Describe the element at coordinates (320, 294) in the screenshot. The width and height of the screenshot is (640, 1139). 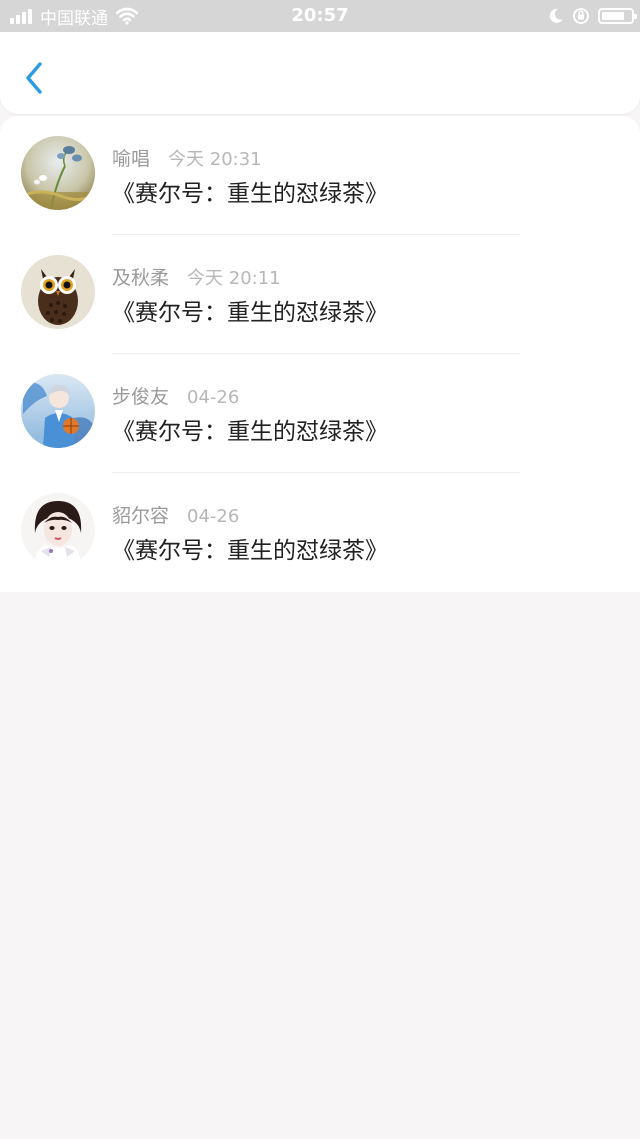
I see `message-row: 及秋柔 今天 20:11 《赛尔号：重生的怼绿茶》` at that location.